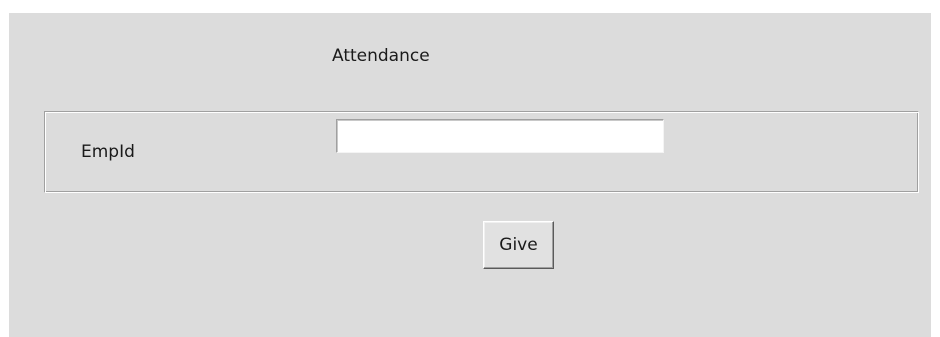 Image resolution: width=940 pixels, height=337 pixels. What do you see at coordinates (108, 152) in the screenshot?
I see `empid-label: EmpId` at bounding box center [108, 152].